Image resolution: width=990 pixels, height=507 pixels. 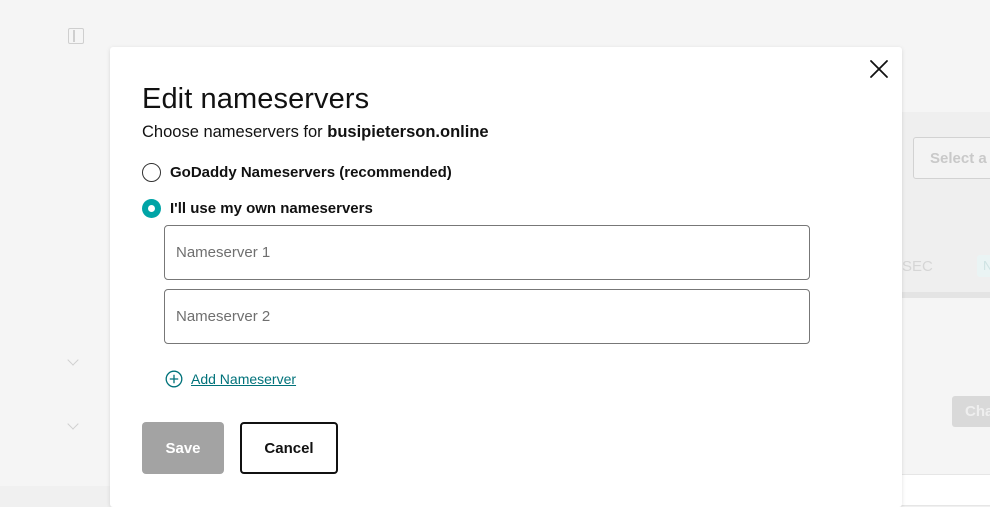 What do you see at coordinates (951, 158) in the screenshot?
I see `background-select: Select a` at bounding box center [951, 158].